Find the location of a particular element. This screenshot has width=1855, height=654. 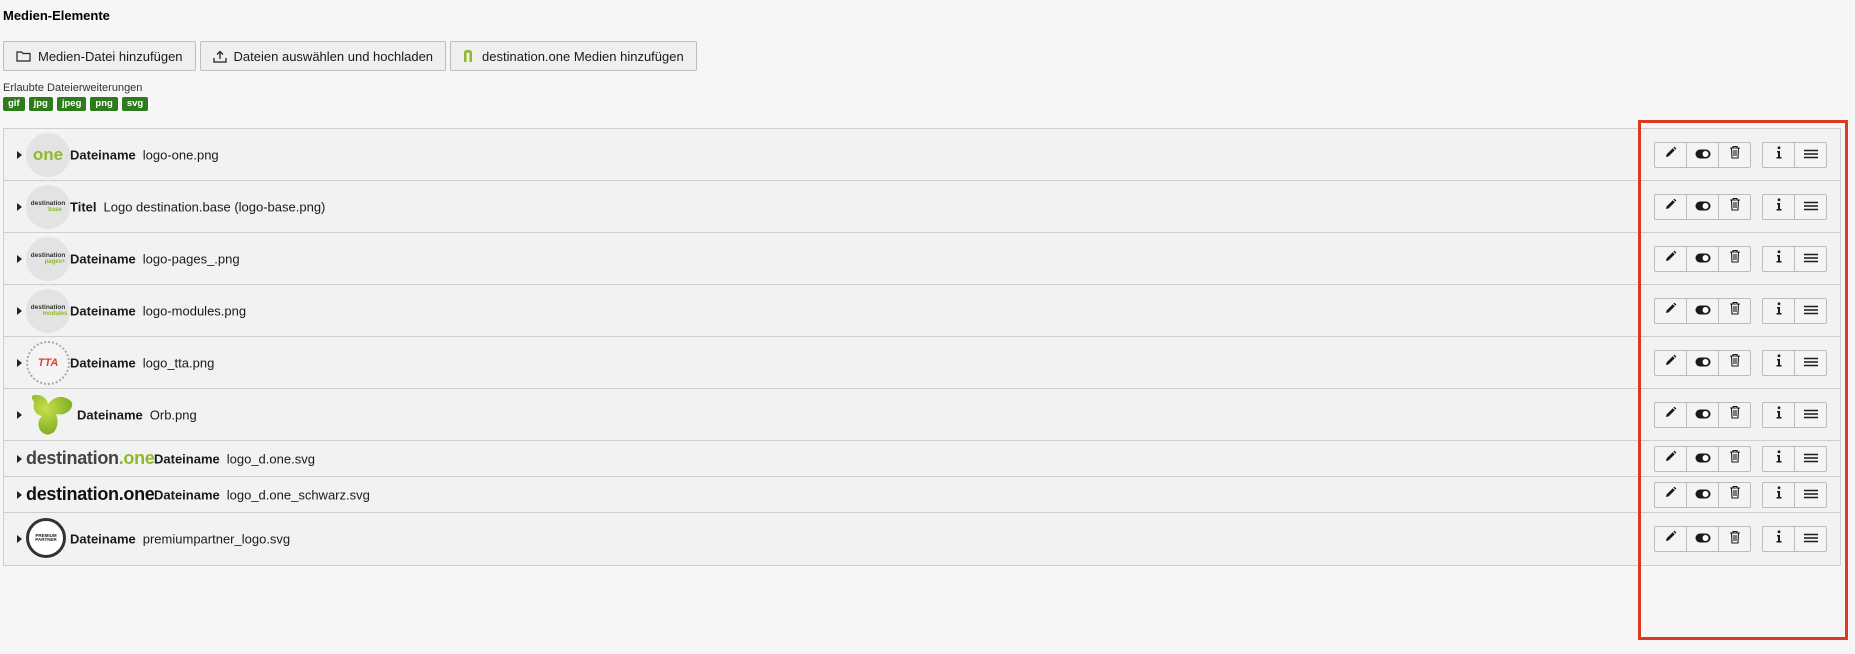

info-icon is located at coordinates (1779, 458).